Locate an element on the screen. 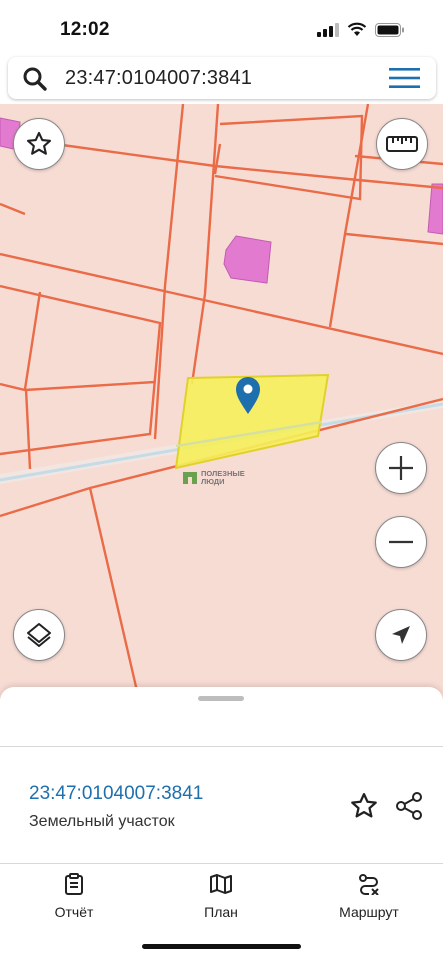 The width and height of the screenshot is (443, 960). watermark-logo-icon is located at coordinates (190, 478).